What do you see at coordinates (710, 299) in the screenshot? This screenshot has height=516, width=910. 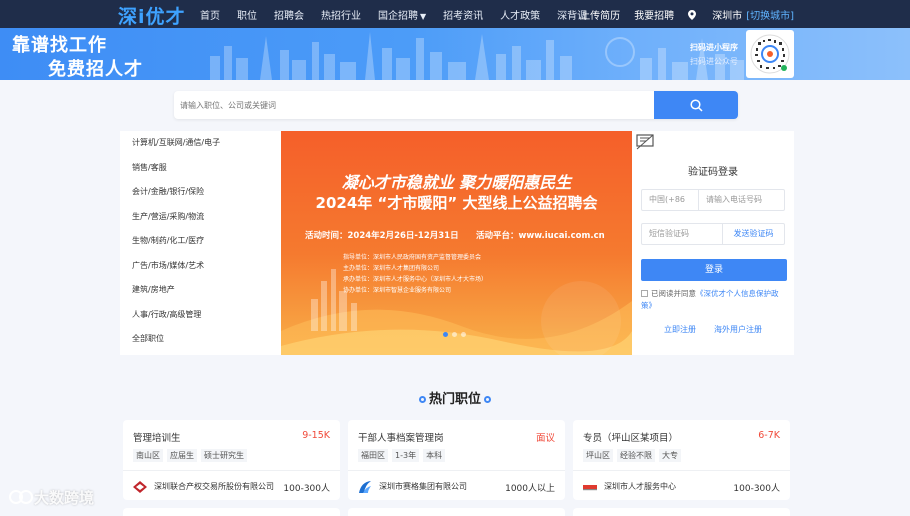 I see `privacy-agreement: 已阅读并同意《深优才个人信息保护政策》` at bounding box center [710, 299].